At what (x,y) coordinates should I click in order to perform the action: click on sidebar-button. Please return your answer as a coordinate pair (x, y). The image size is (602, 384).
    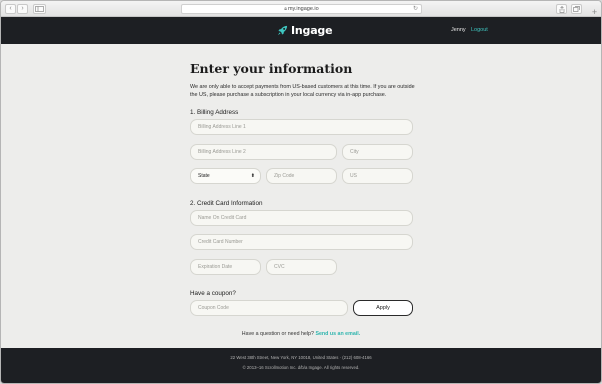
    Looking at the image, I should click on (39, 9).